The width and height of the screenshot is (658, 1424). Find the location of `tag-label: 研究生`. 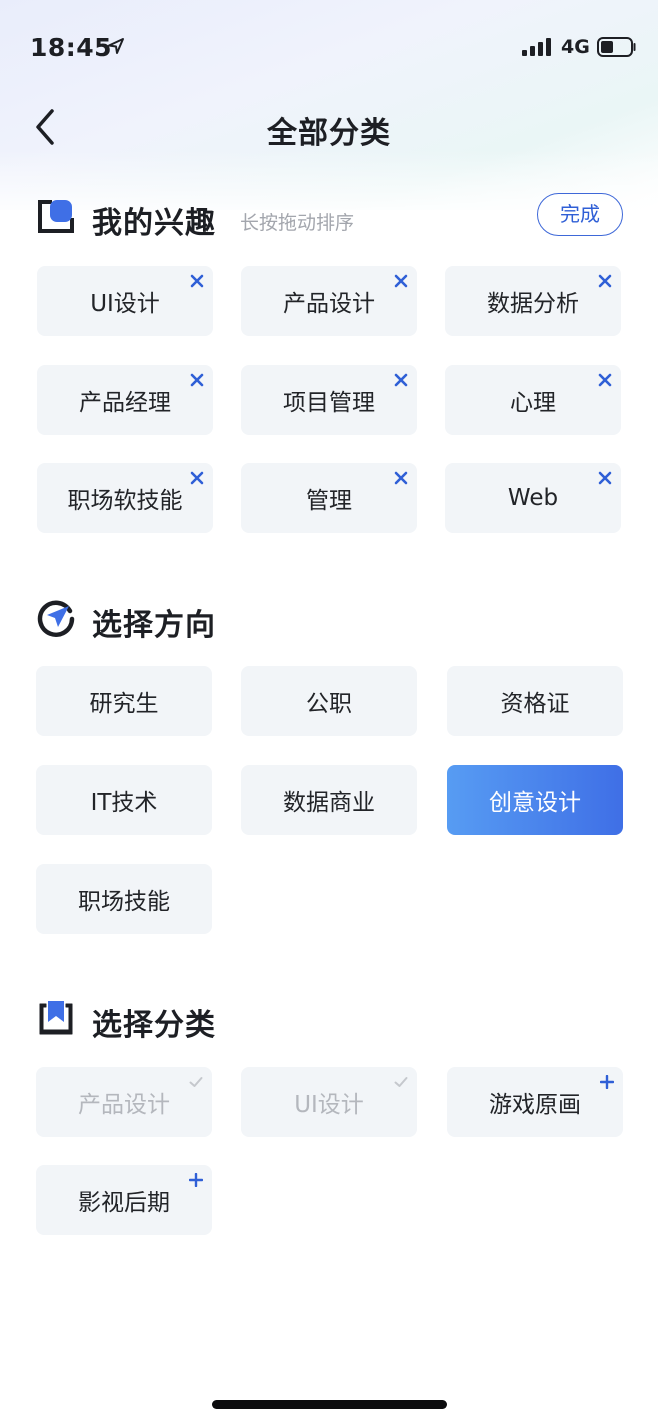

tag-label: 研究生 is located at coordinates (124, 704).